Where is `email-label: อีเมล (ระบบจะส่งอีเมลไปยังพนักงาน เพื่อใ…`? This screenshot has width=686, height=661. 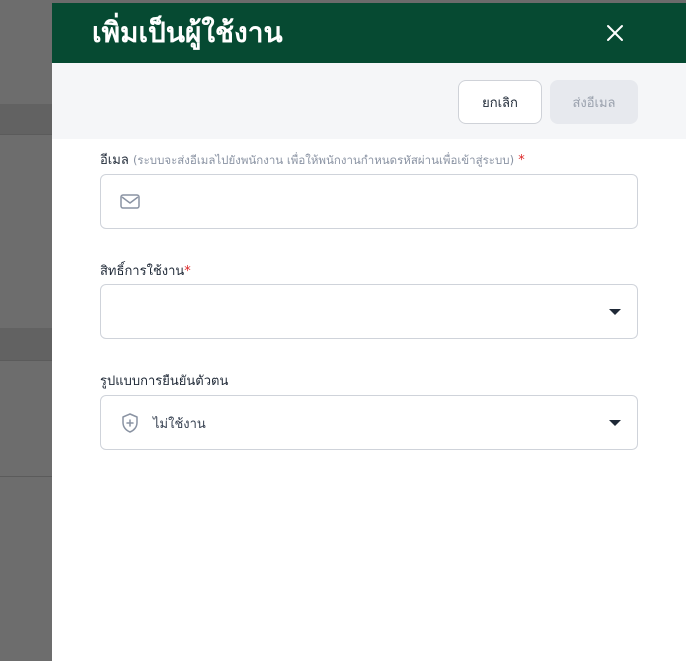
email-label: อีเมล (ระบบจะส่งอีเมลไปยังพนักงาน เพื่อใ… is located at coordinates (312, 159).